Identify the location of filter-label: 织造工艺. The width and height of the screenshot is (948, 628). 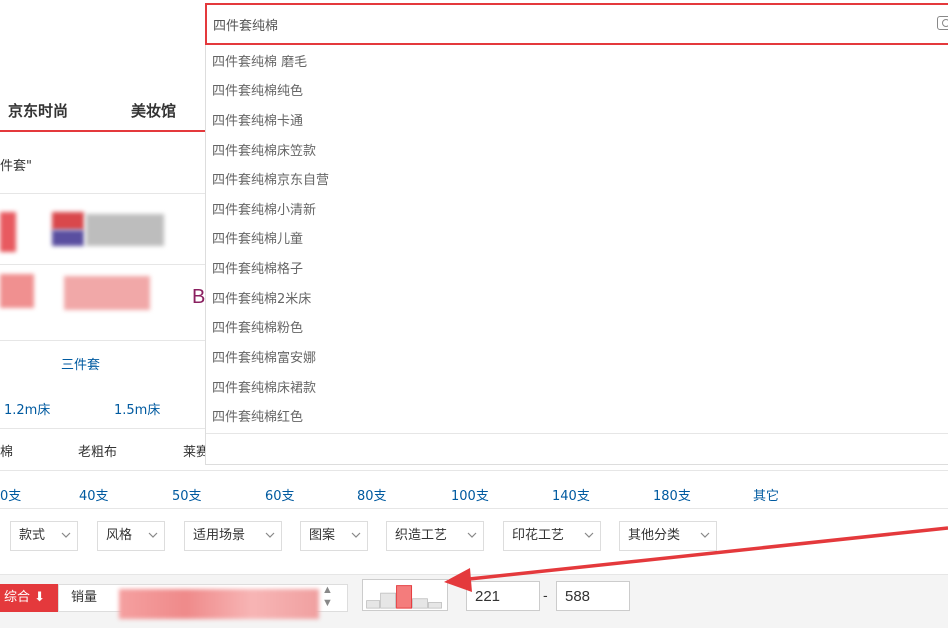
(421, 535).